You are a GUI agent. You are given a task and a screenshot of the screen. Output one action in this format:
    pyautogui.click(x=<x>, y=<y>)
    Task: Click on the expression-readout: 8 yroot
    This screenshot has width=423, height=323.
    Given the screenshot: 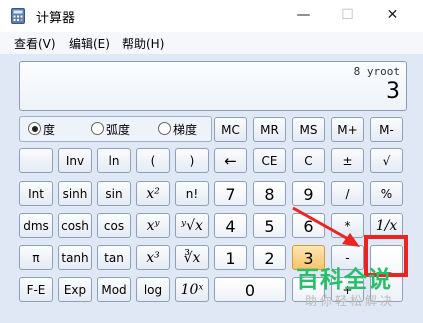 What is the action you would take?
    pyautogui.click(x=376, y=71)
    